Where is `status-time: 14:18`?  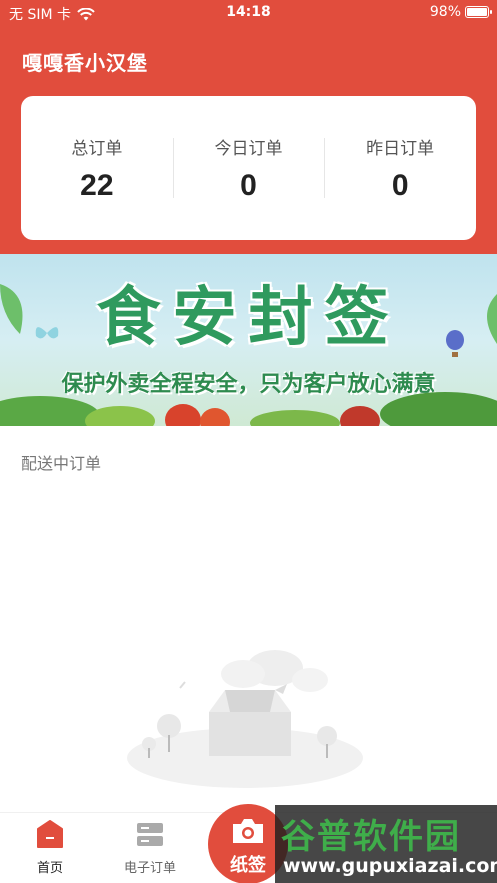 status-time: 14:18 is located at coordinates (248, 12).